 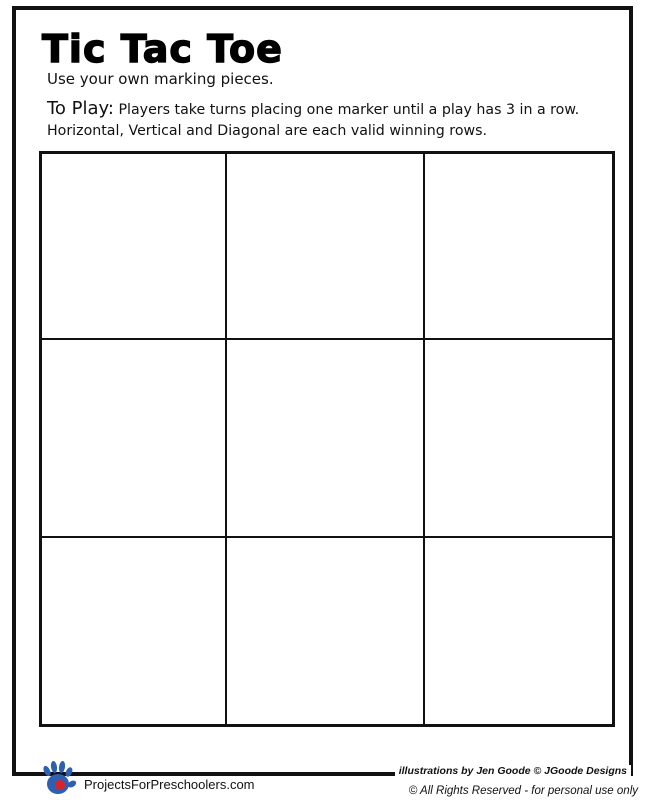 I want to click on rules-label: To Play:, so click(x=80, y=108).